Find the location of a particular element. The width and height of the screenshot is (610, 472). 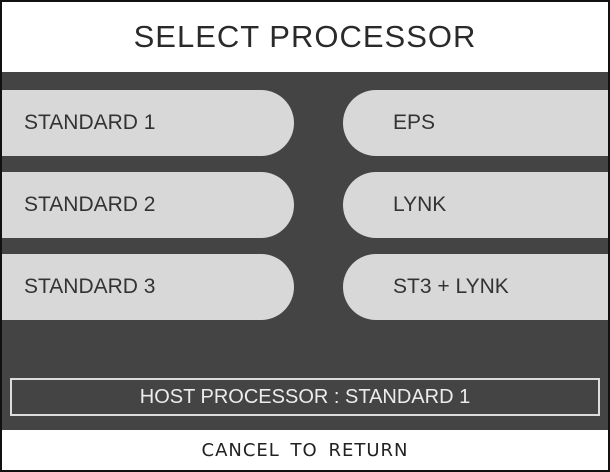

host-processor-status: HOST PROCESSOR : STANDARD 1 is located at coordinates (305, 397).